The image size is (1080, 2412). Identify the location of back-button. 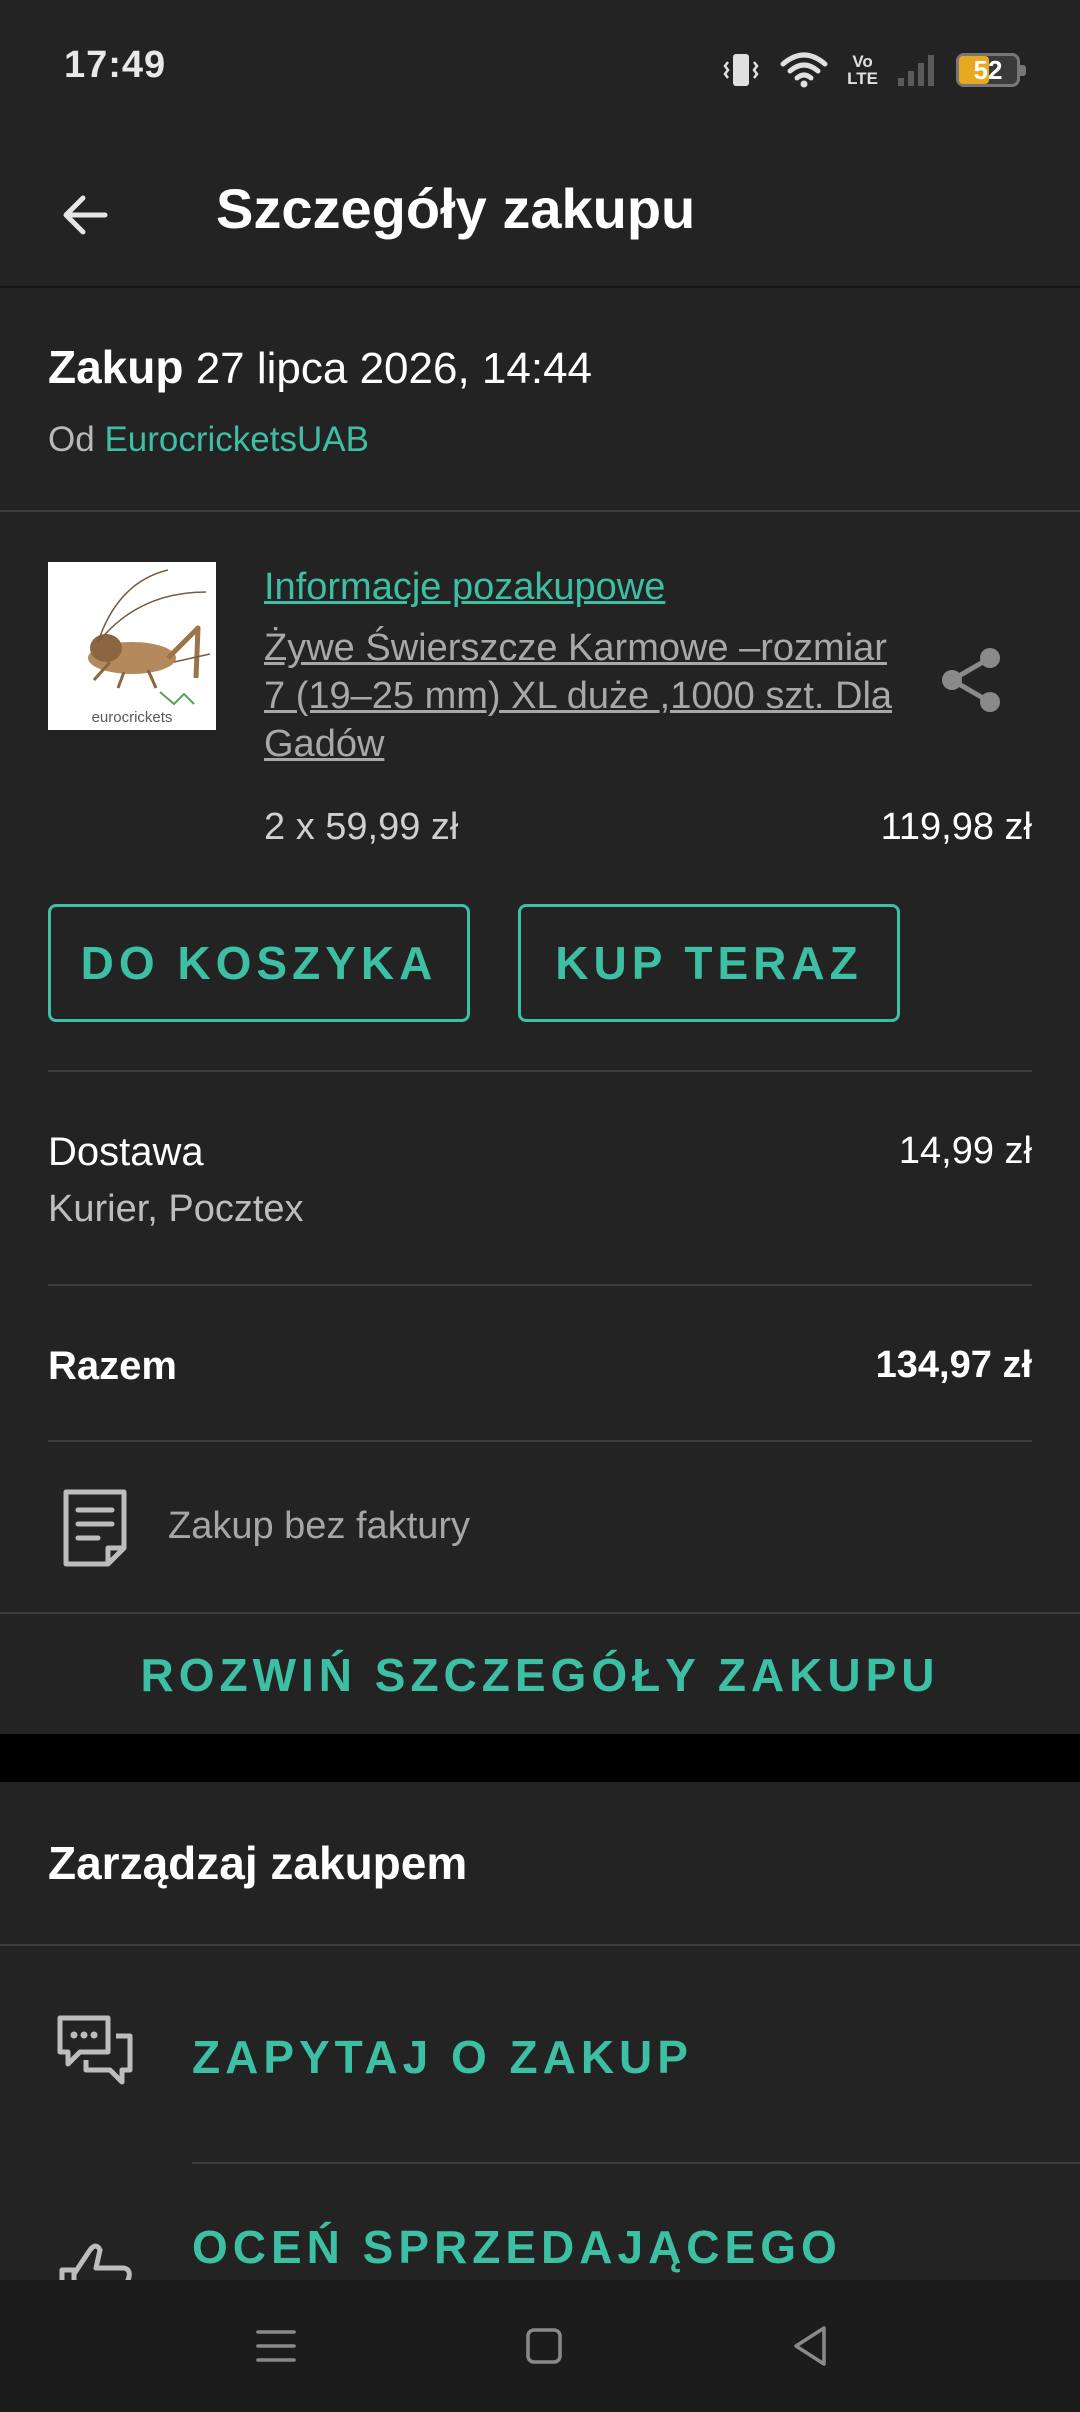
(85, 215).